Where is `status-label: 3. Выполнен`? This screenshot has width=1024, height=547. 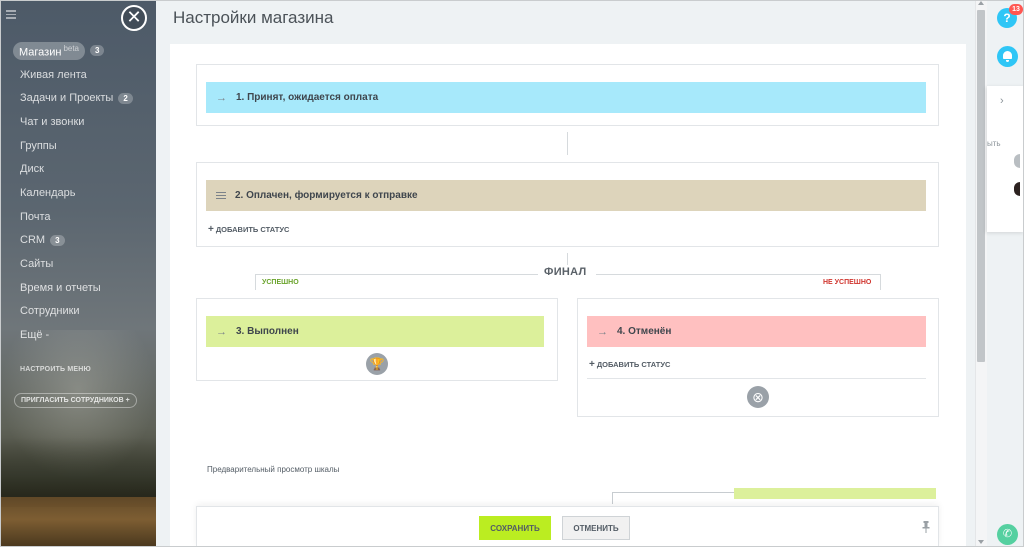
status-label: 3. Выполнен is located at coordinates (267, 331).